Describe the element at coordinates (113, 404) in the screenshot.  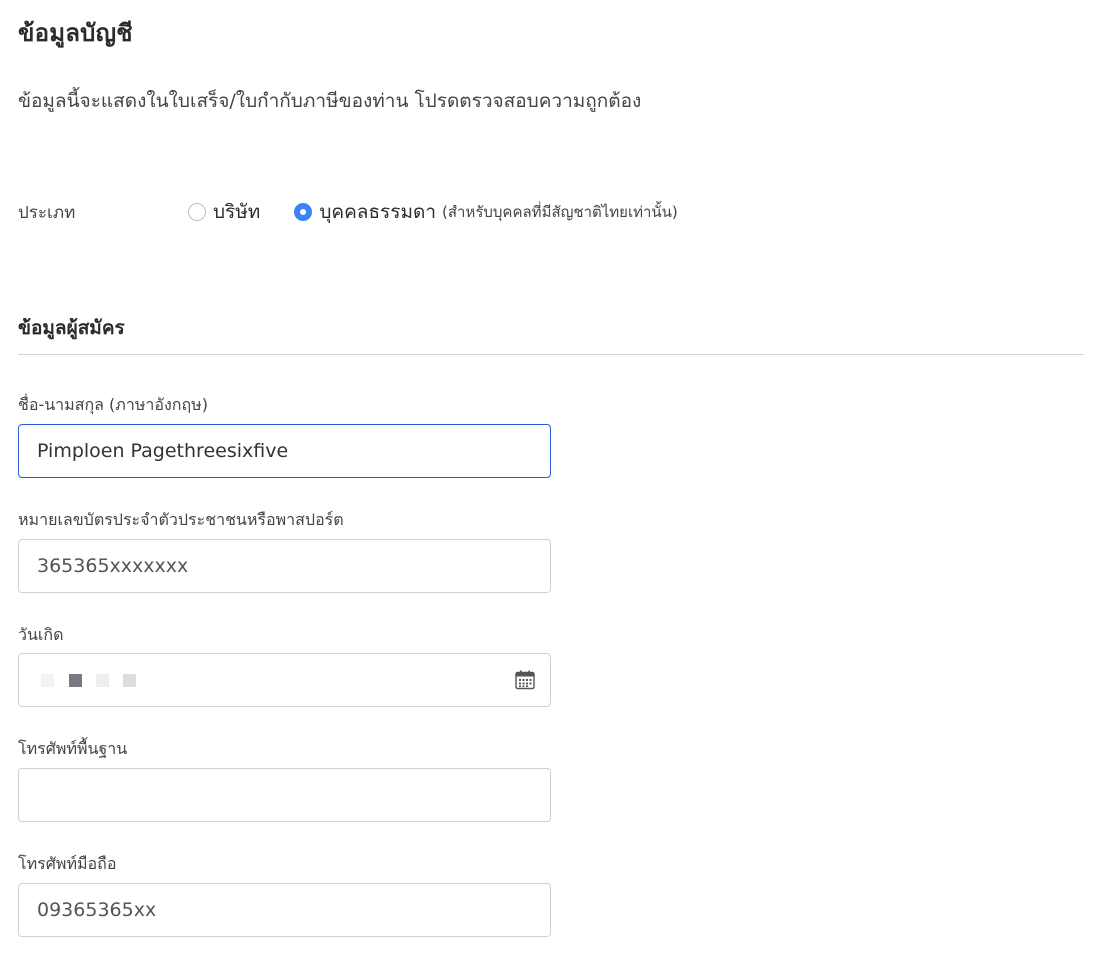
I see `name-label: ชื่อ-นามสกุล (ภาษาอังกฤษ)` at that location.